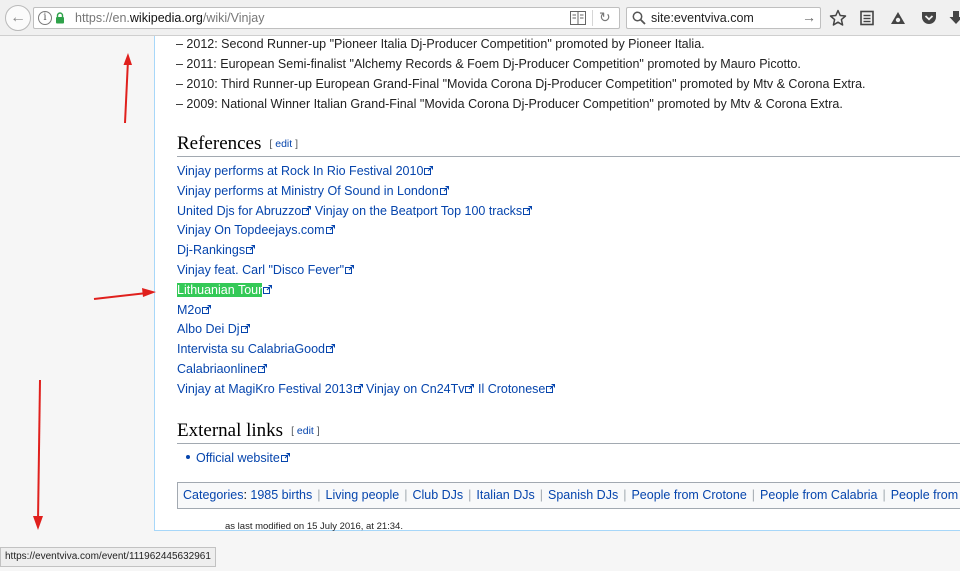 Image resolution: width=960 pixels, height=571 pixels. What do you see at coordinates (366, 370) in the screenshot?
I see `reference-item: Calabriaonline` at bounding box center [366, 370].